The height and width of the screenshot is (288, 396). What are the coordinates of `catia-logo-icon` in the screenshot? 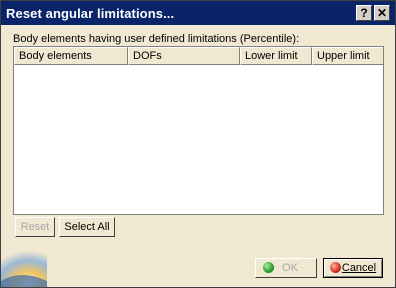 It's located at (24, 269).